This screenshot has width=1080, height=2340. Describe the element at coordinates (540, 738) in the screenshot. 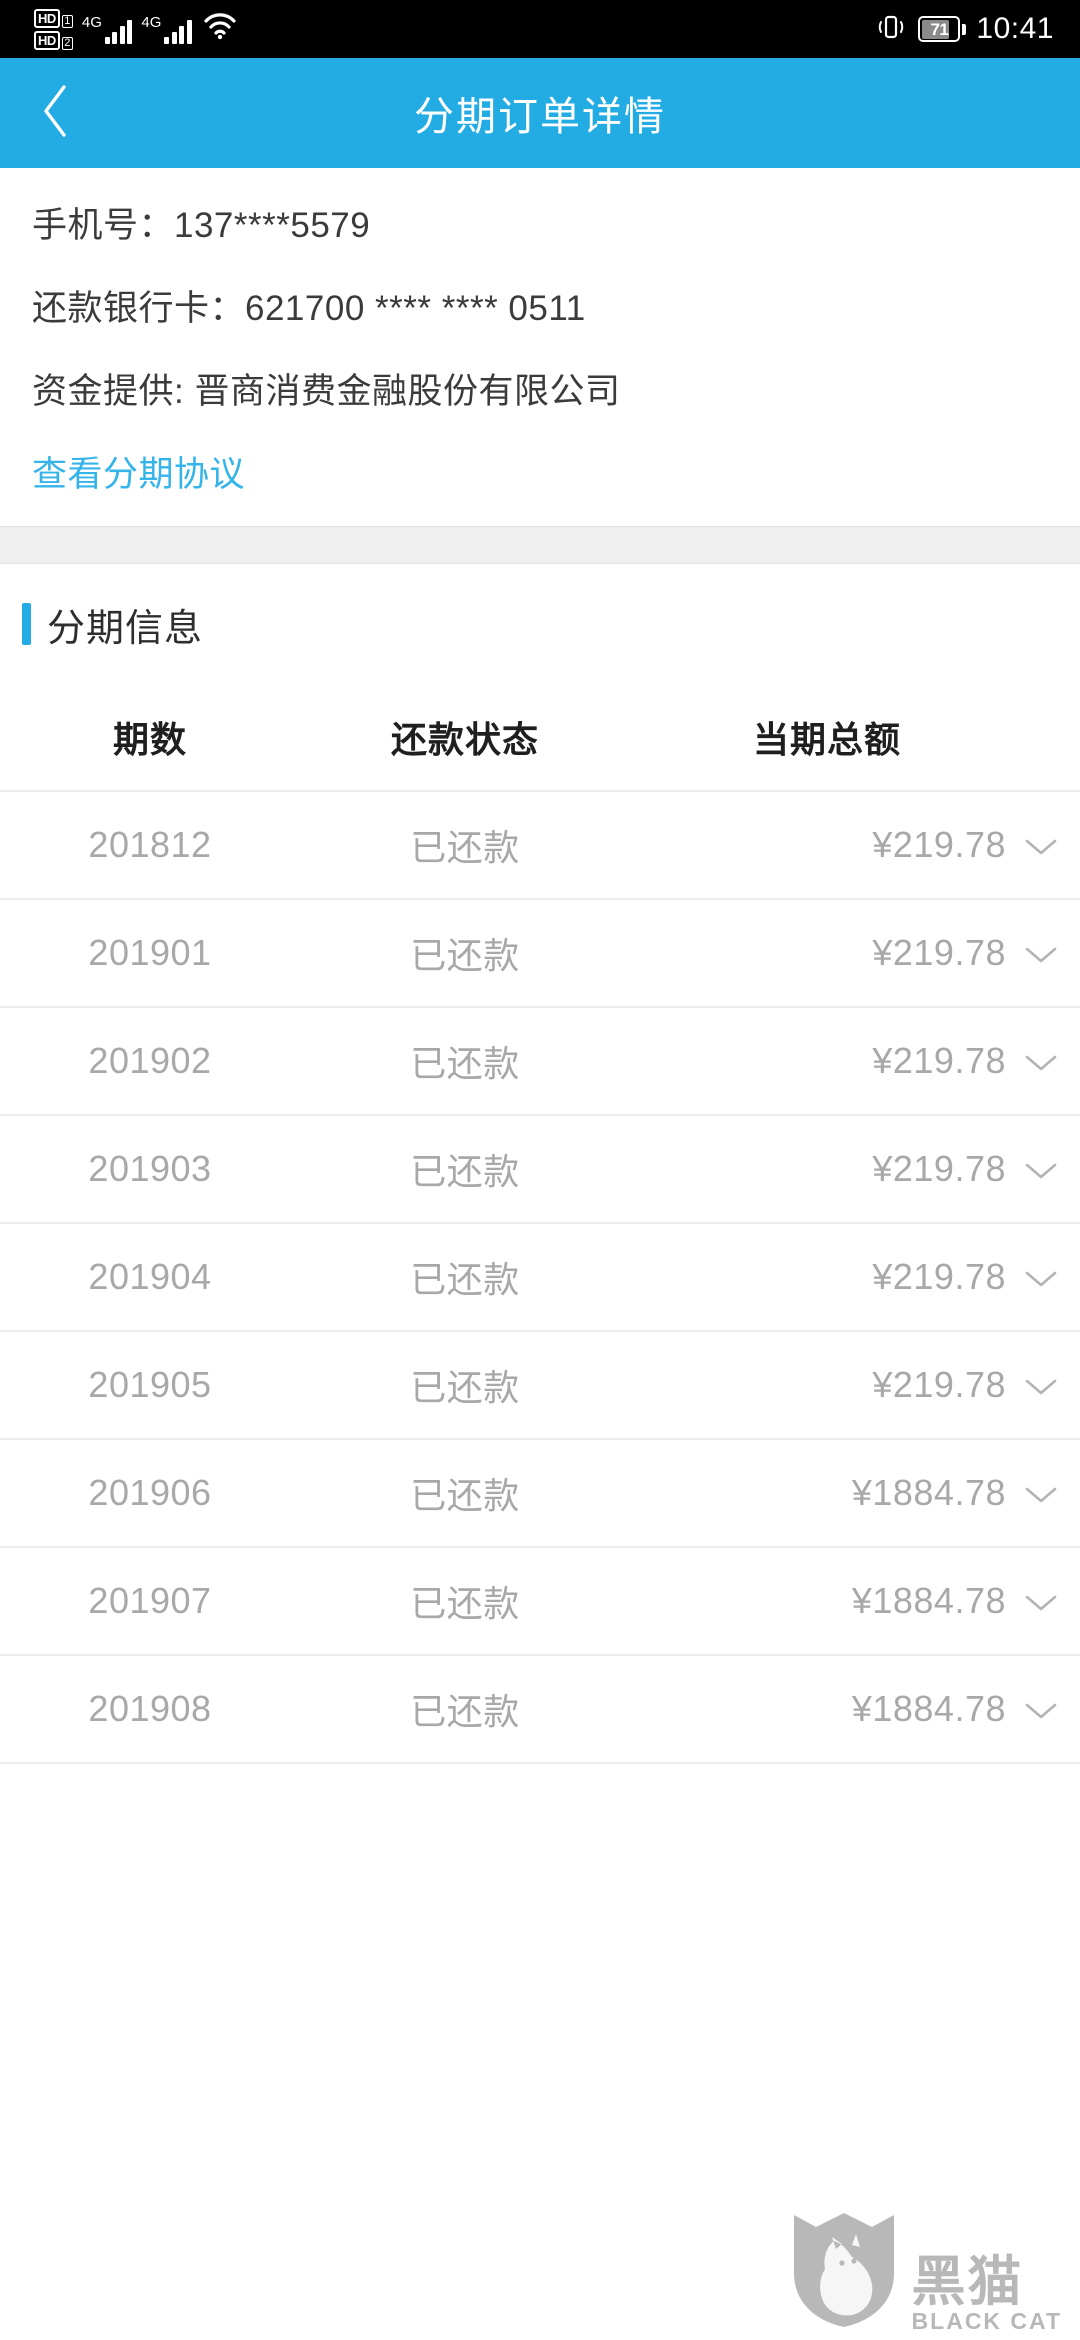

I see `table-header-row: 期数 还款状态 当期总额` at that location.